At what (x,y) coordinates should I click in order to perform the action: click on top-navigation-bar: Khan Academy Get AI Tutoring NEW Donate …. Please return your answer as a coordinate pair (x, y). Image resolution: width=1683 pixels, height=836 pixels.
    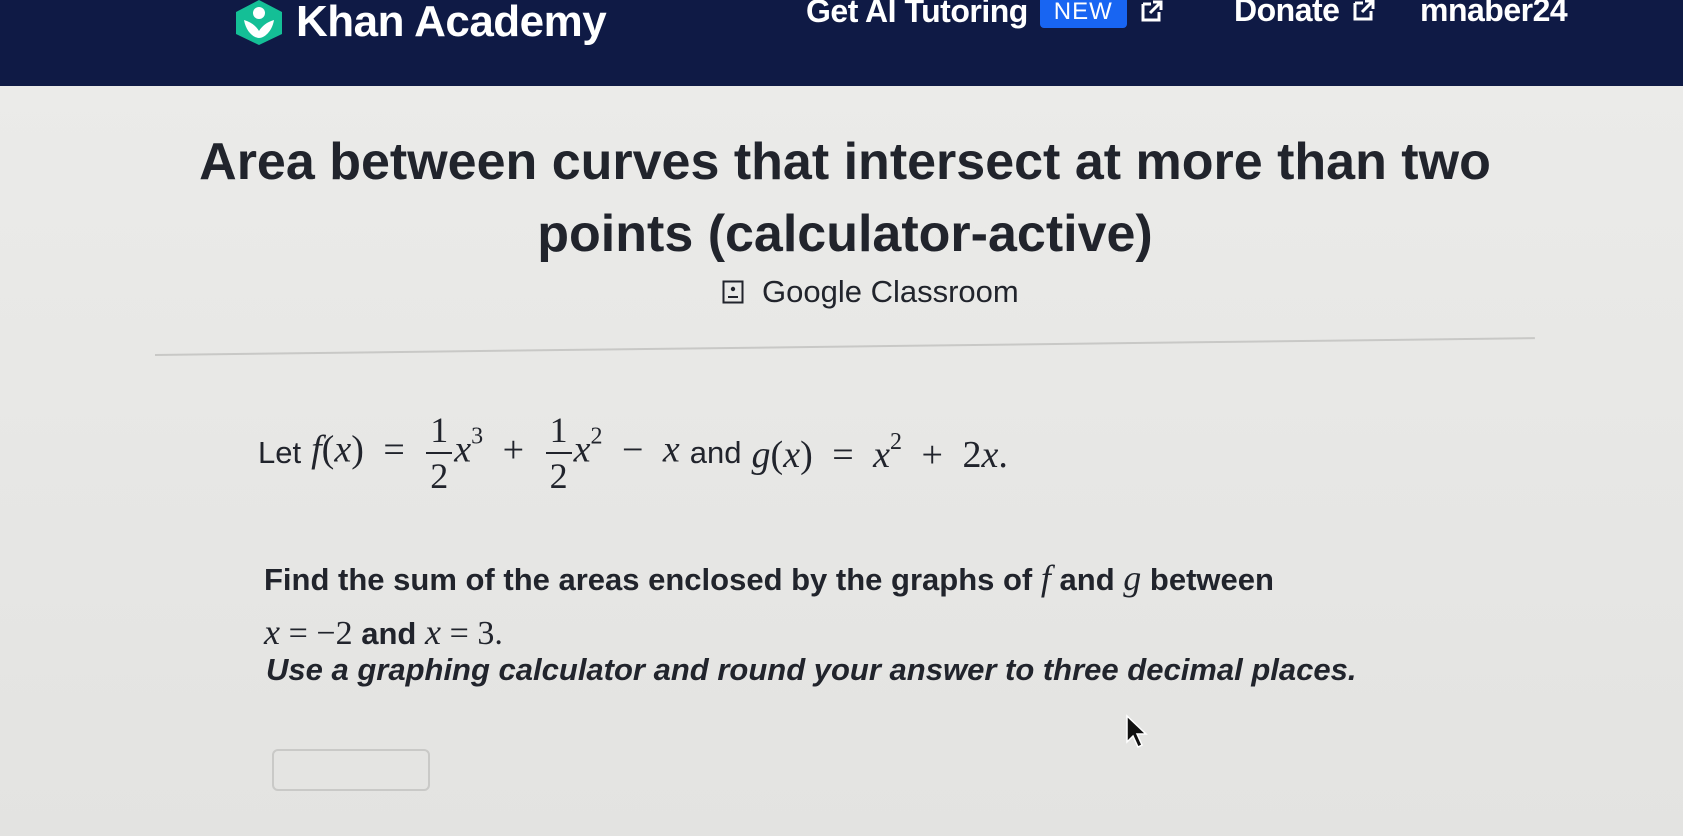
    Looking at the image, I should click on (841, 43).